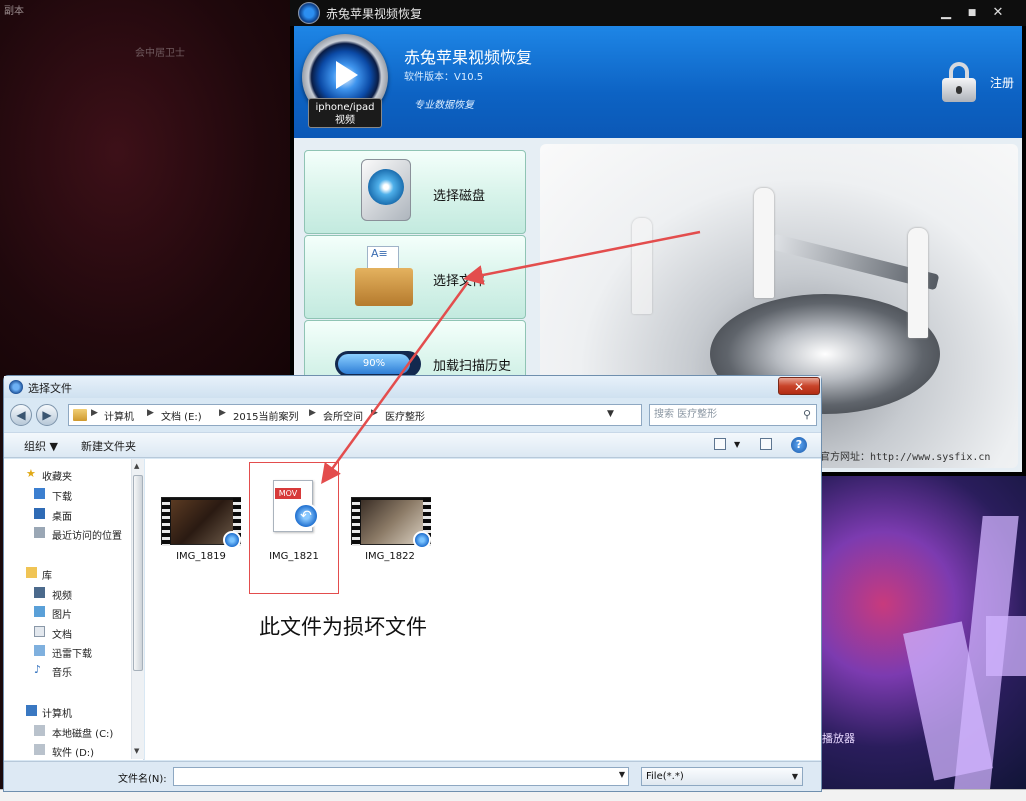 This screenshot has height=801, width=1026. I want to click on filename-label: 文件名(N):, so click(142, 779).